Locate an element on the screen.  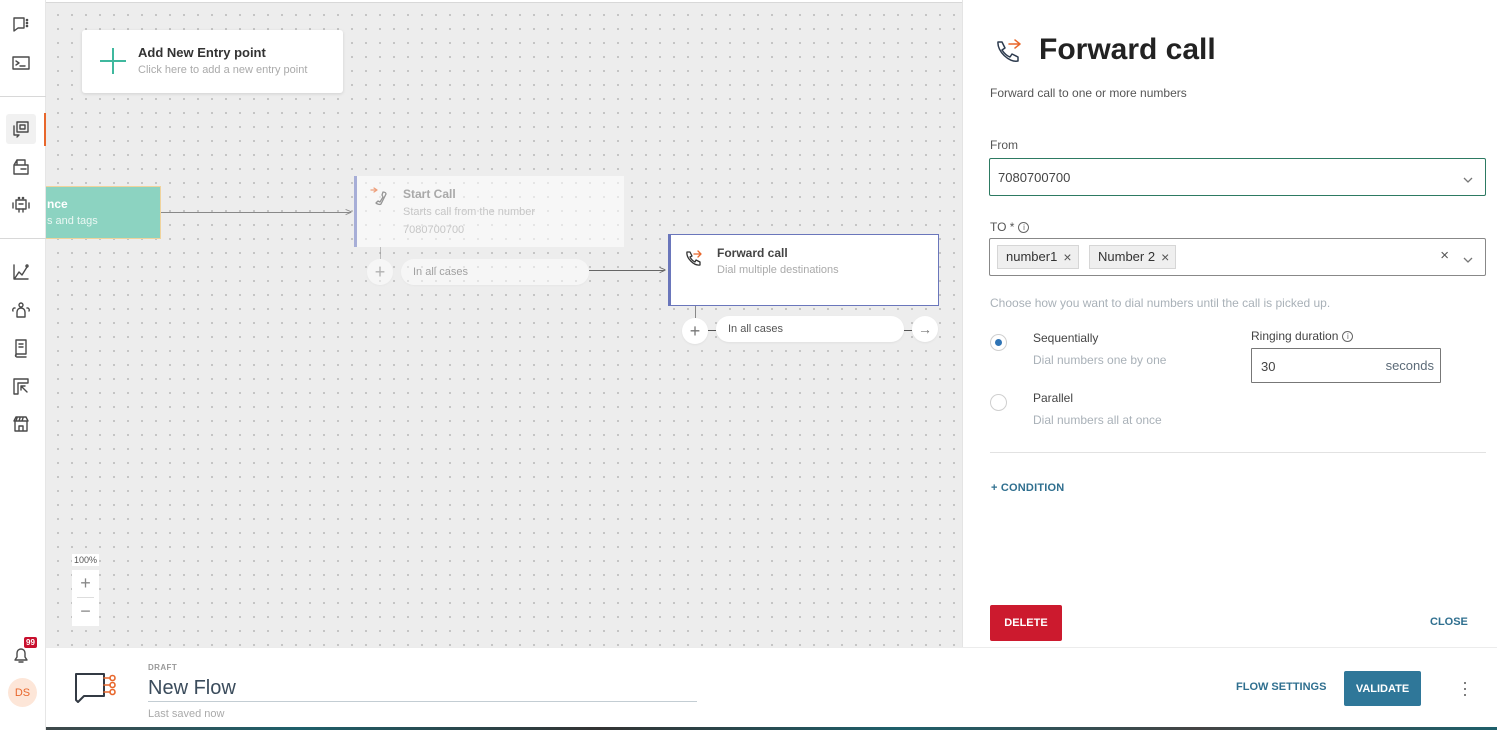
notification-count-badge: 99 is located at coordinates (30, 642).